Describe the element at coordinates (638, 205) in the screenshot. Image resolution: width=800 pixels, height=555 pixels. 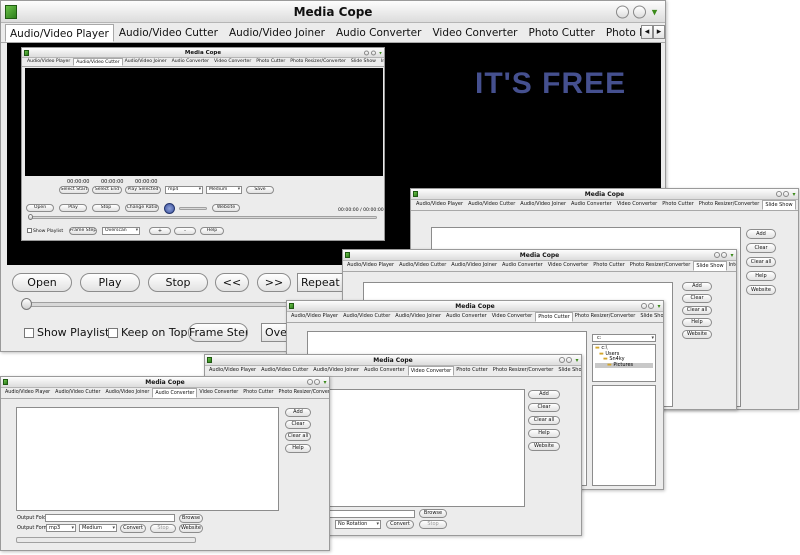
I see `slideshow-tab-video-converter: Video Converter` at that location.